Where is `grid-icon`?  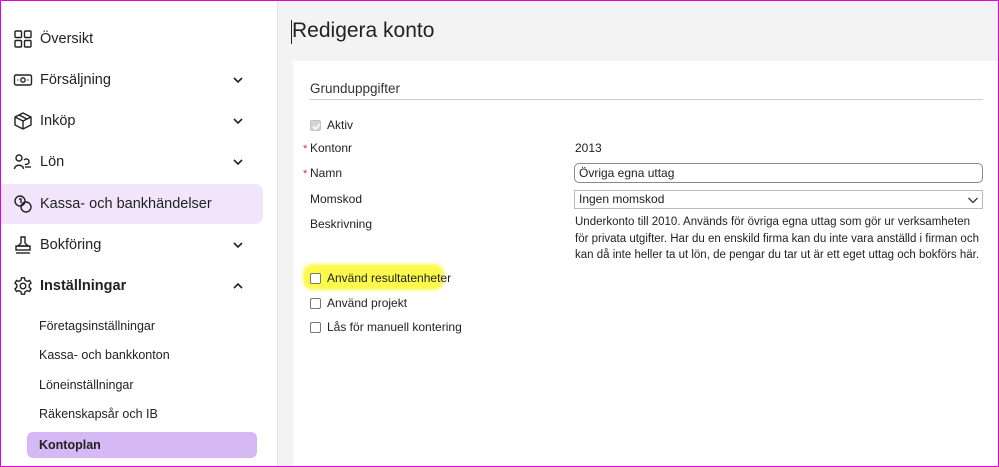
grid-icon is located at coordinates (23, 39).